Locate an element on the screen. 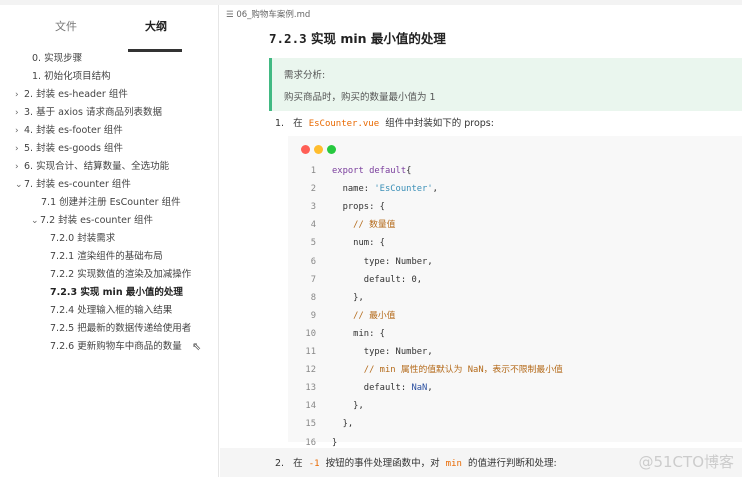 The height and width of the screenshot is (477, 742). code-line: 11 type: Number, is located at coordinates (360, 352).